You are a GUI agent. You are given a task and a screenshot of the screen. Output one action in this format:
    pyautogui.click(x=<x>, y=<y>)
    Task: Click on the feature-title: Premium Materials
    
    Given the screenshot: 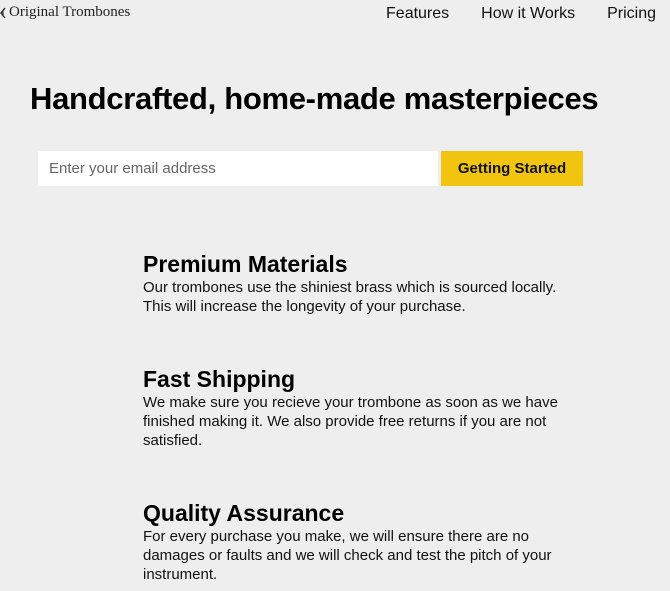 What is the action you would take?
    pyautogui.click(x=245, y=264)
    